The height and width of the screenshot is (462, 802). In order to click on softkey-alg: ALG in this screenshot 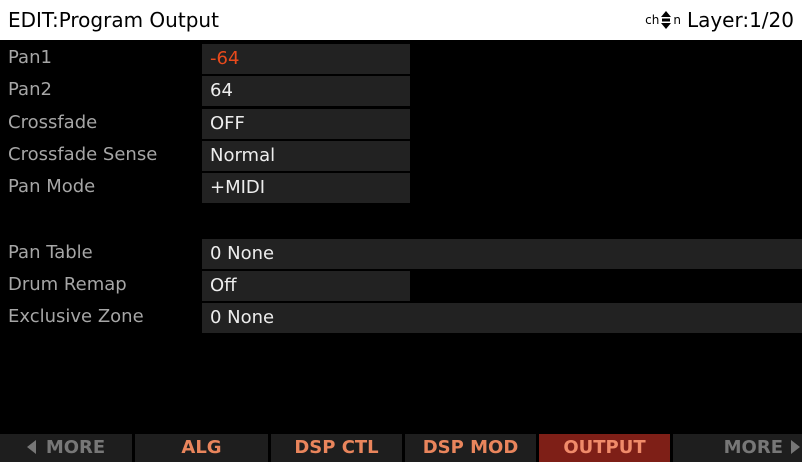, I will do `click(200, 448)`.